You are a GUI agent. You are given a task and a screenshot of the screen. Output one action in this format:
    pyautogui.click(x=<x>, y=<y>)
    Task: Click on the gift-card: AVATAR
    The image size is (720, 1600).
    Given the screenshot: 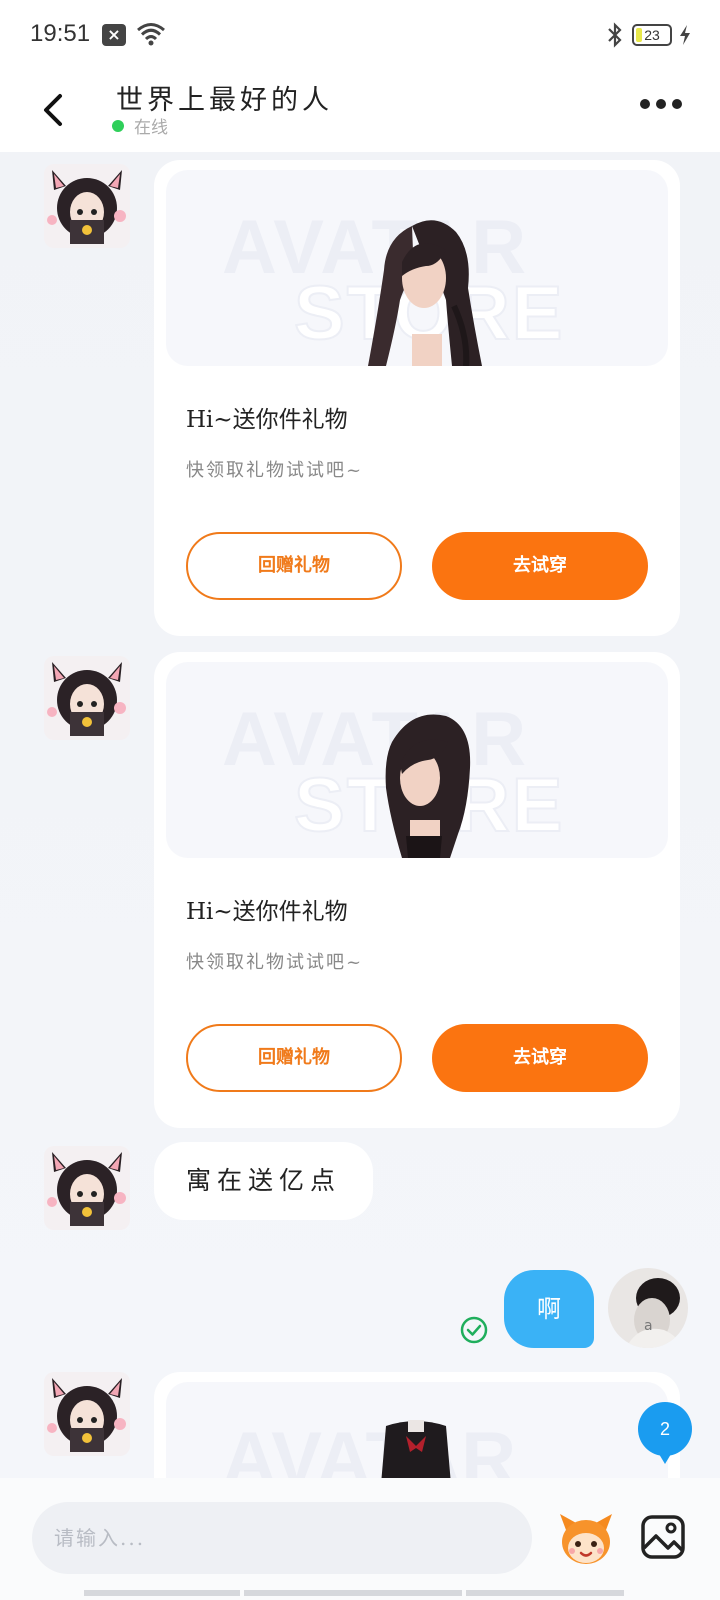 What is the action you would take?
    pyautogui.click(x=417, y=1425)
    